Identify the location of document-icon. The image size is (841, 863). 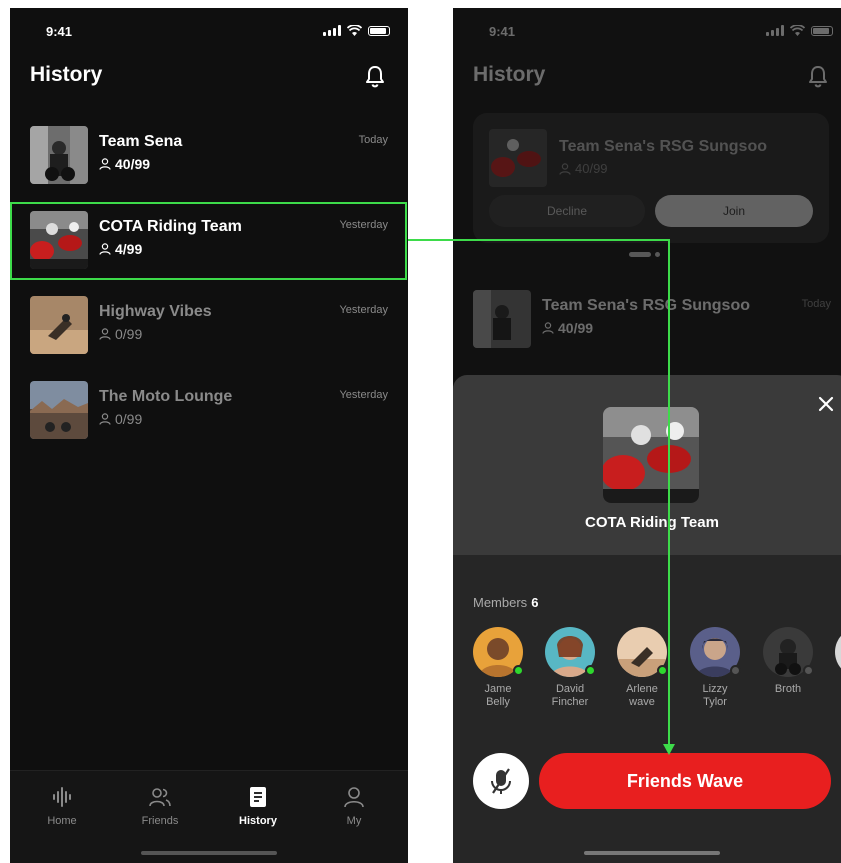
(258, 797).